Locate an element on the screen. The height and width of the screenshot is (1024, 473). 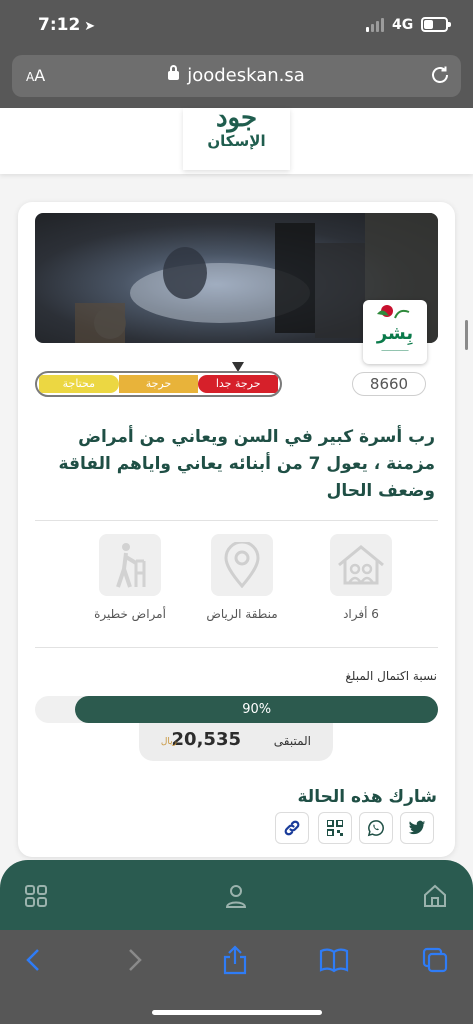
status-bar: 7:12 ➤ 4G is located at coordinates (236, 25).